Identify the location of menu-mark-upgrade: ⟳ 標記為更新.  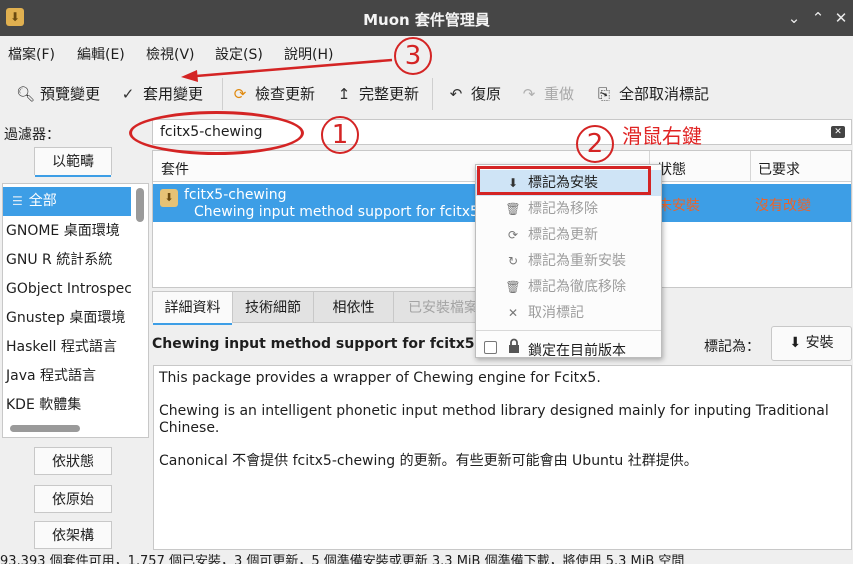
(568, 235).